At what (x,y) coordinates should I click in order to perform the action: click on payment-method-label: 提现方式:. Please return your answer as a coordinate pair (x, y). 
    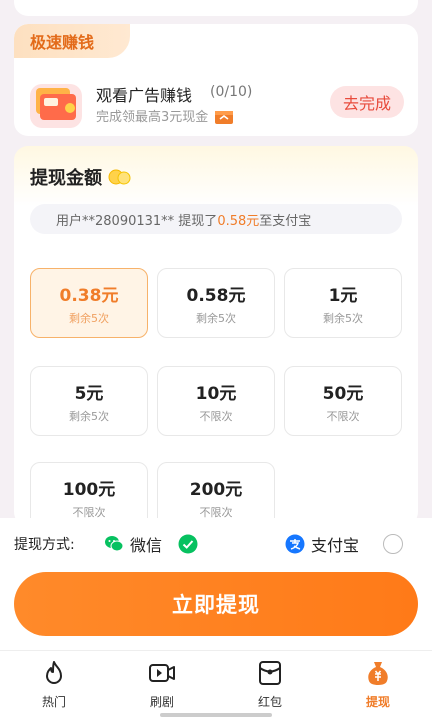
    Looking at the image, I should click on (44, 545).